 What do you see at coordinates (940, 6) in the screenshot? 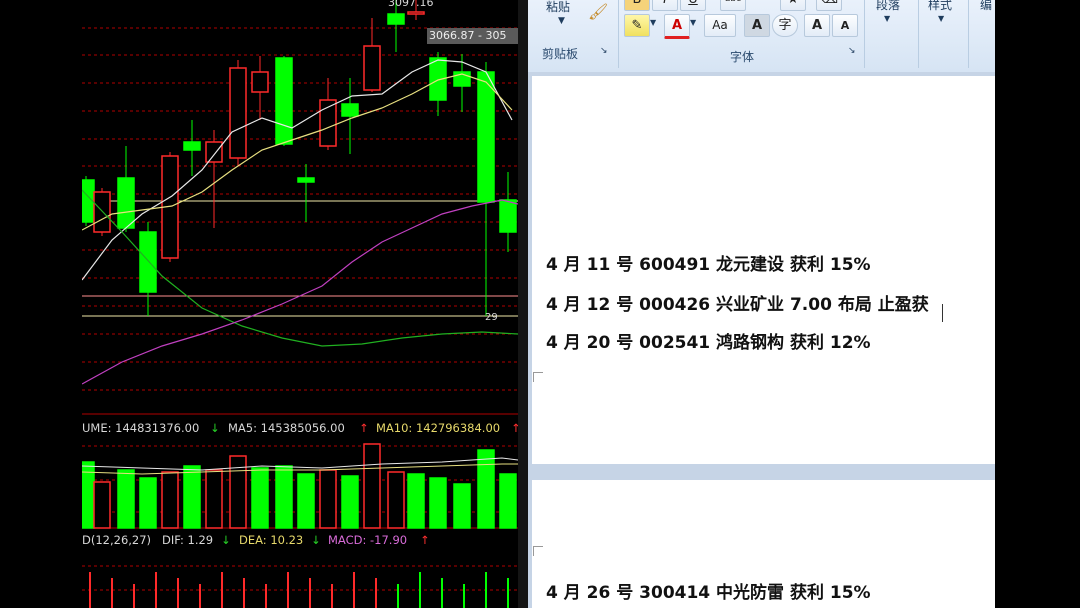
I see `styles-button: 样式` at bounding box center [940, 6].